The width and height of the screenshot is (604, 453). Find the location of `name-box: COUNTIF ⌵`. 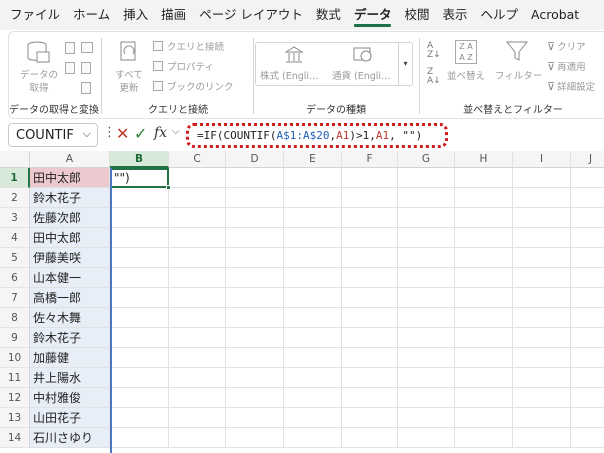

name-box: COUNTIF ⌵ is located at coordinates (53, 135).